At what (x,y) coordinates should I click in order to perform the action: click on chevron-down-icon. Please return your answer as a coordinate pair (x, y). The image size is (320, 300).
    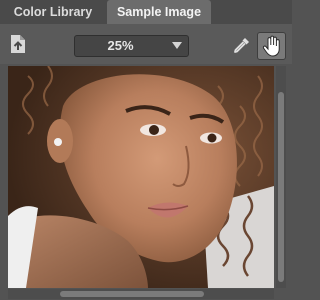
    Looking at the image, I should click on (177, 45).